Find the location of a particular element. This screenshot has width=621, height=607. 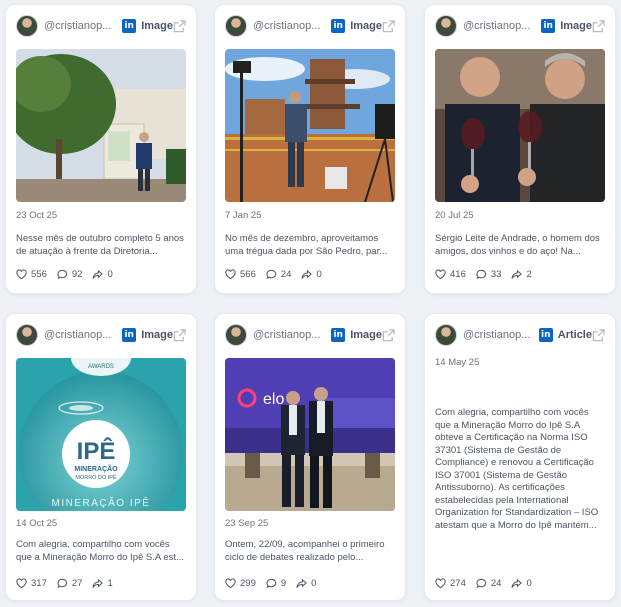

post-stats: 274 24 0 is located at coordinates (488, 583).